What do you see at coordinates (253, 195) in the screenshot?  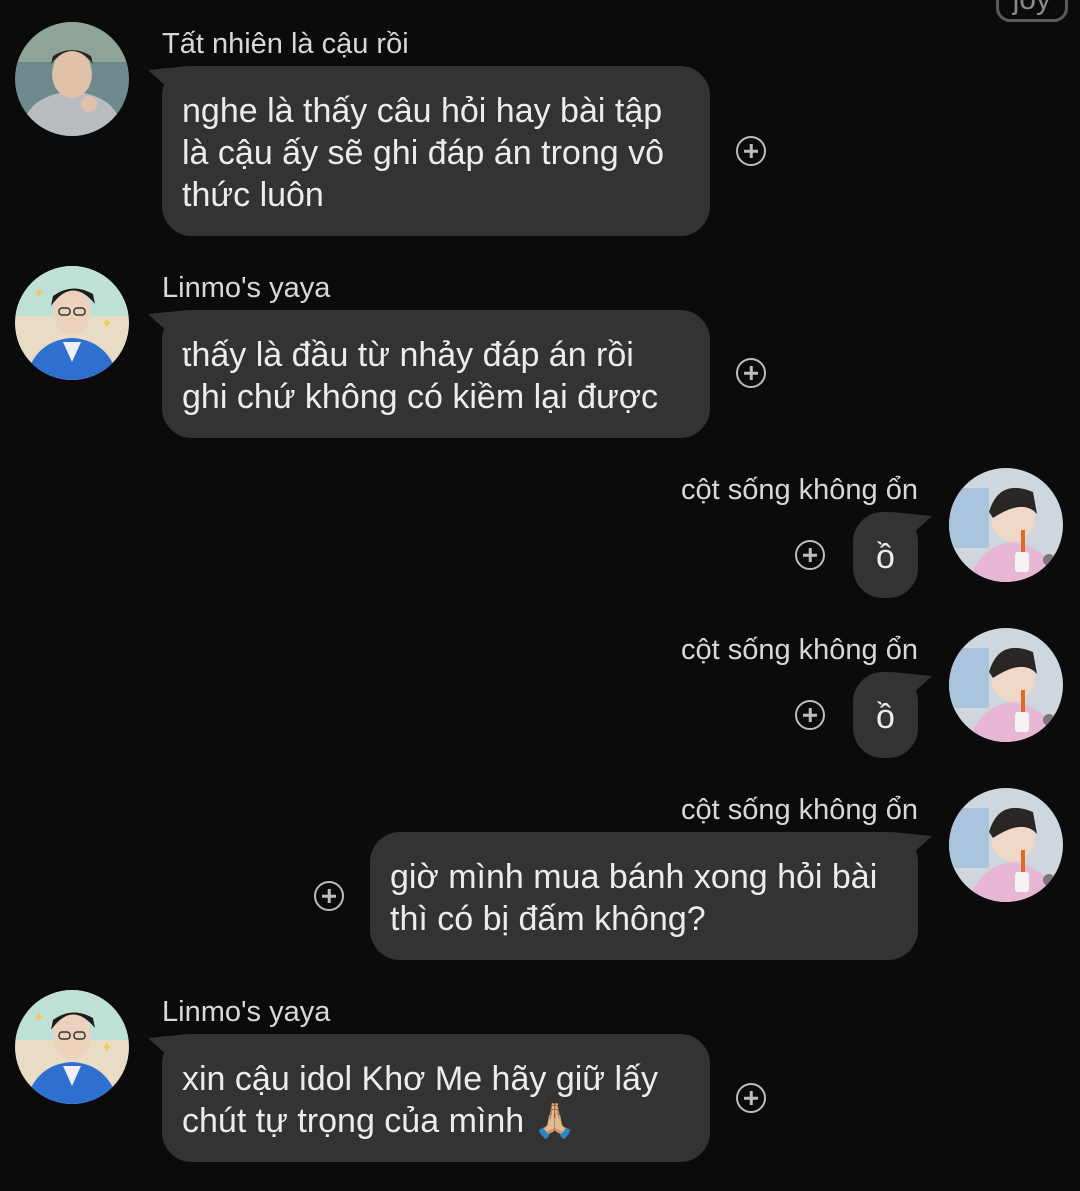 I see `message-text: thức luôn` at bounding box center [253, 195].